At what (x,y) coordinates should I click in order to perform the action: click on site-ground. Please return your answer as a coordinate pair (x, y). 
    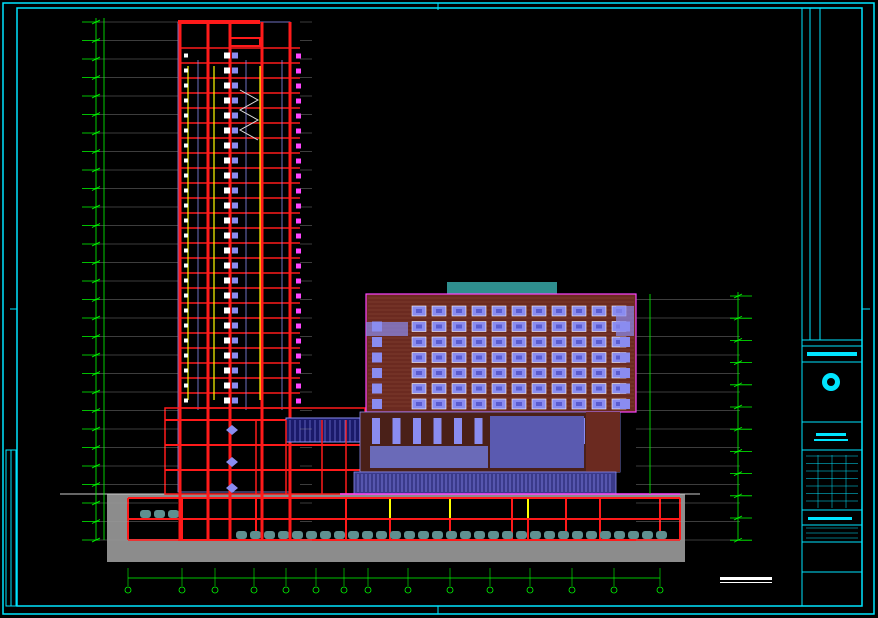
    Looking at the image, I should click on (380, 527).